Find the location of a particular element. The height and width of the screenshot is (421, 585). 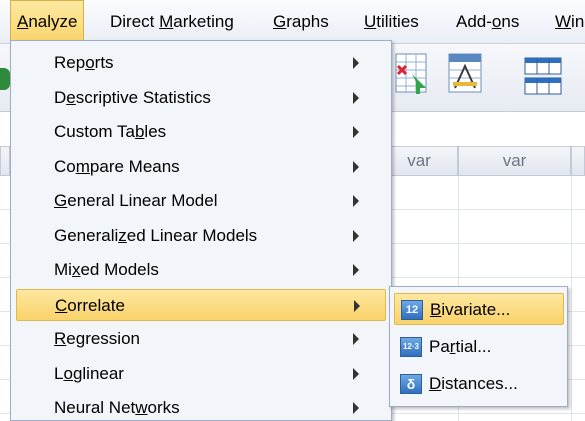

menu-item-generalized-linear-models: Generalized Linear Models is located at coordinates (201, 236).